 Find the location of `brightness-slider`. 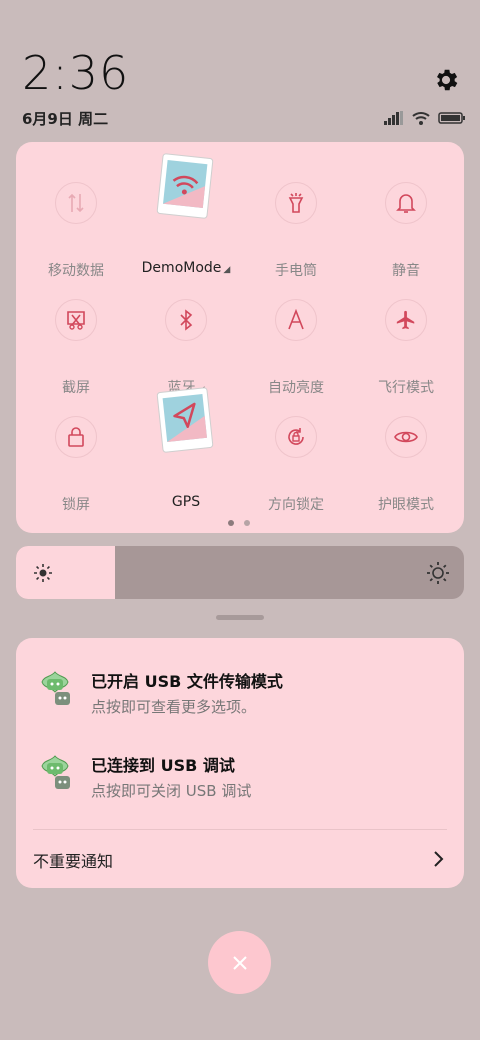

brightness-slider is located at coordinates (240, 572).